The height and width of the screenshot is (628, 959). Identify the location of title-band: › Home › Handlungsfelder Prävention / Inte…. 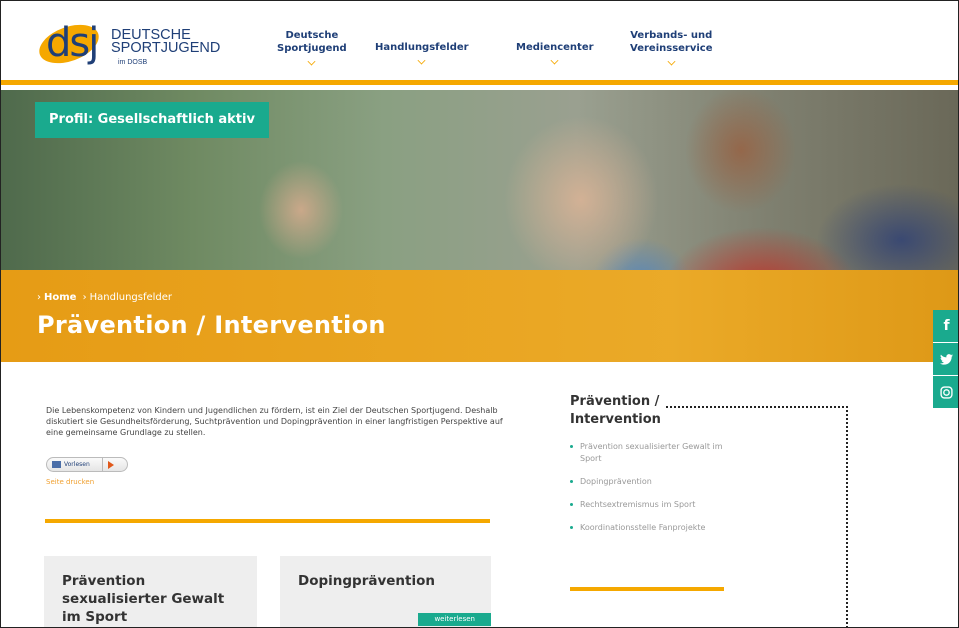
(479, 316).